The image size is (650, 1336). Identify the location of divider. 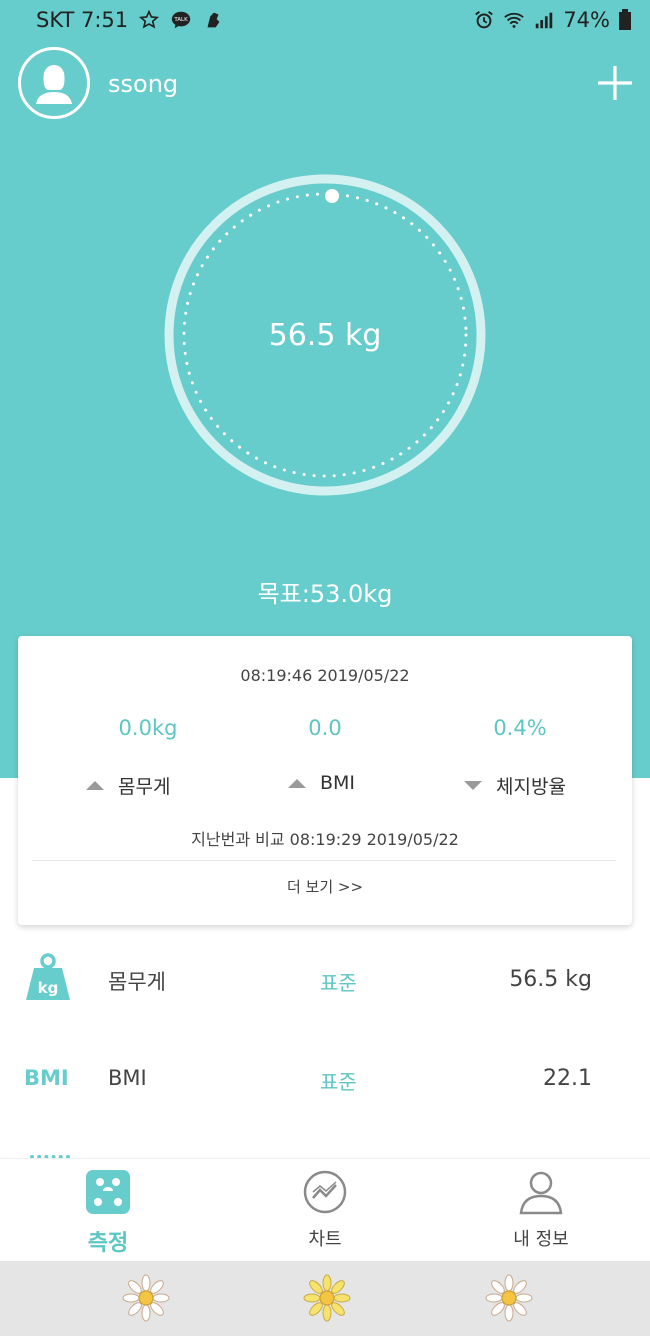
(324, 860).